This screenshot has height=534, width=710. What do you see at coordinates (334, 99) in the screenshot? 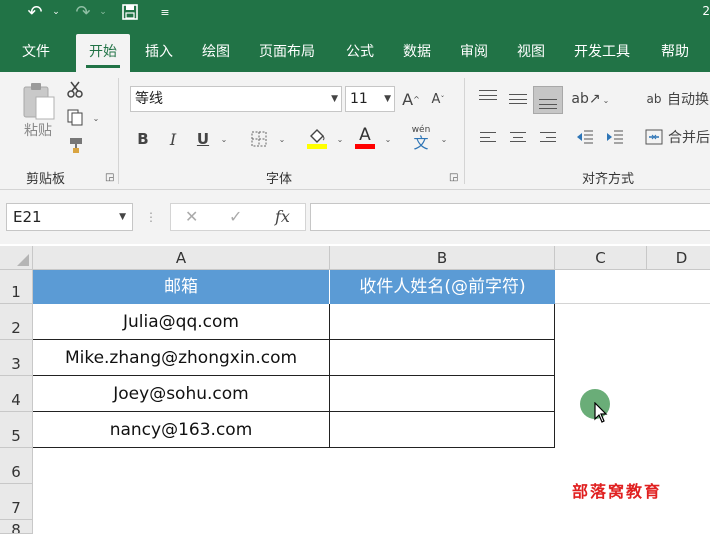
I see `font-name-dropdown-icon: ▼` at bounding box center [334, 99].